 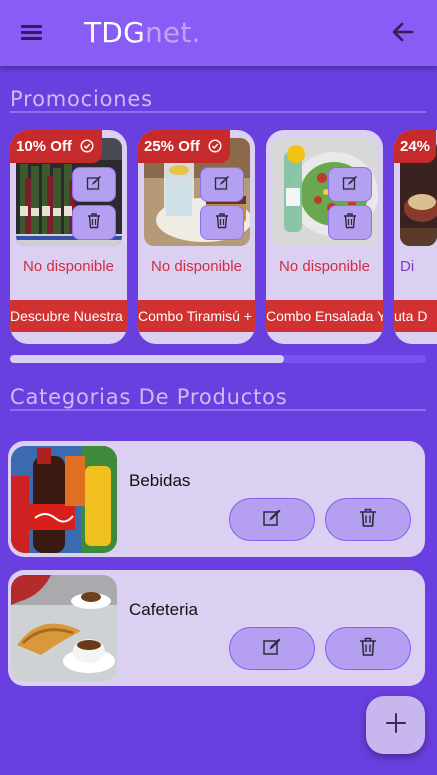 What do you see at coordinates (68, 316) in the screenshot?
I see `promo-name: Descubre Nuestra Selección` at bounding box center [68, 316].